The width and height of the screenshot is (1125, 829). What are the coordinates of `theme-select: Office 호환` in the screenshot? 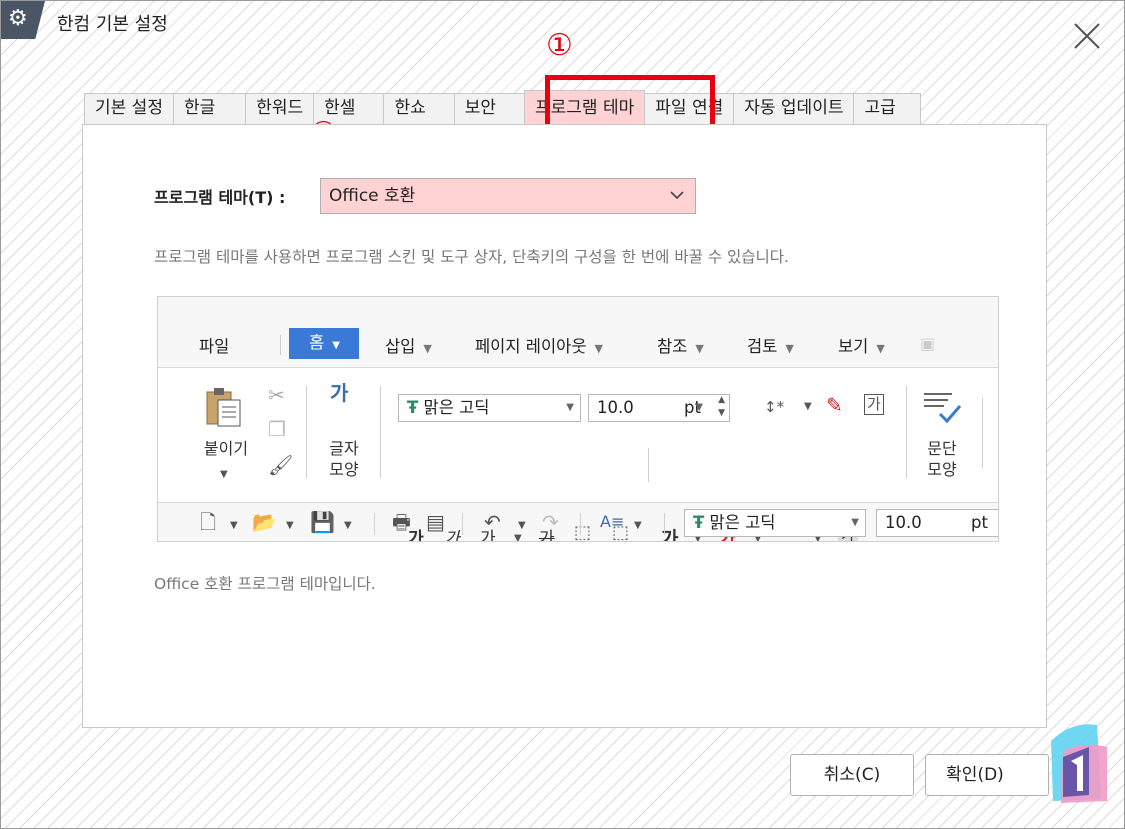 It's located at (508, 196).